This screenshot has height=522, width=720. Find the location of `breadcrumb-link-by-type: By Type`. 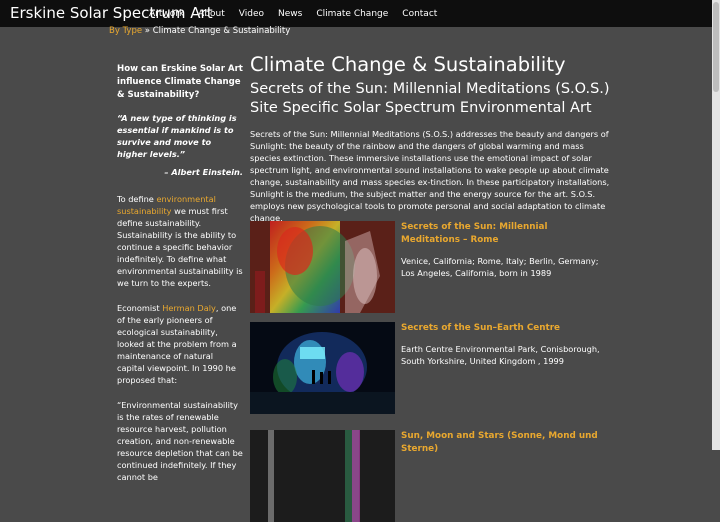

breadcrumb-link-by-type: By Type is located at coordinates (125, 31).